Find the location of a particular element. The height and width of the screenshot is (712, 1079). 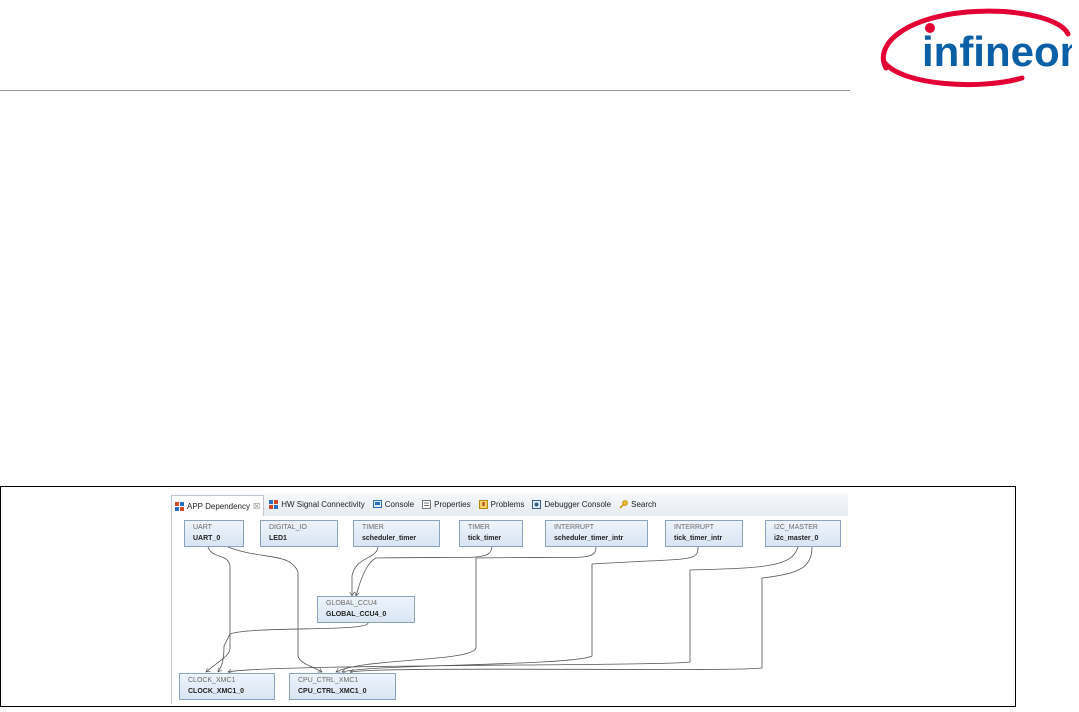

app-node-tick-timer-intr: INTERRUPT tick_timer_intr is located at coordinates (704, 533).